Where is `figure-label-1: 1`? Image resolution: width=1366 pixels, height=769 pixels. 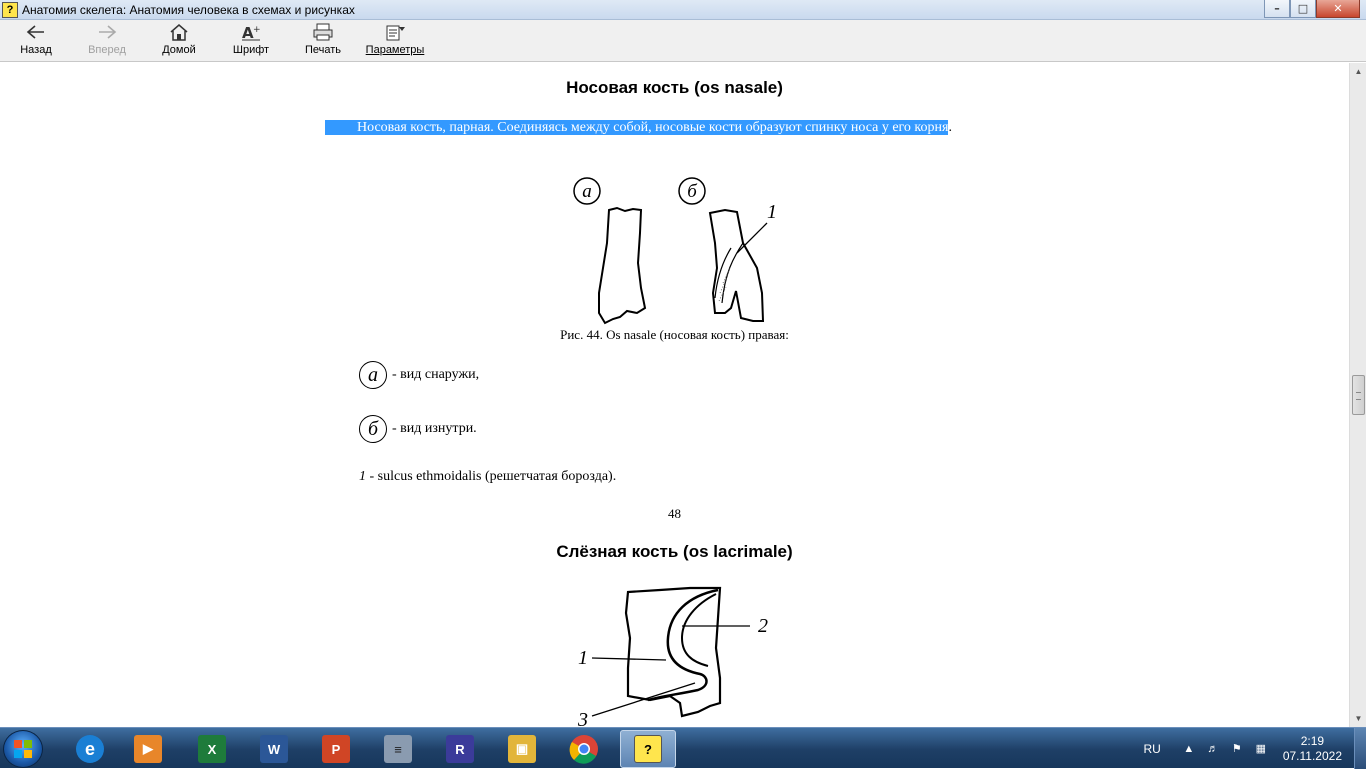 figure-label-1: 1 is located at coordinates (772, 212).